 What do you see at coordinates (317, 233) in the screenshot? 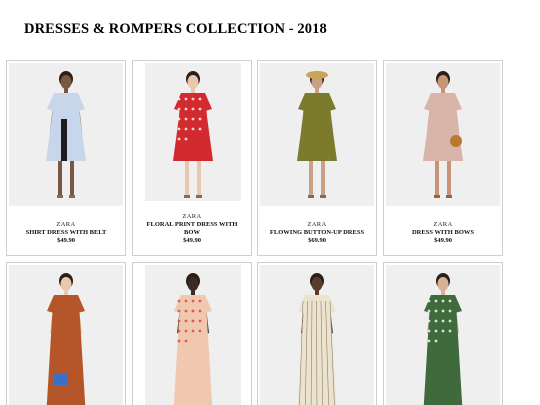
I see `product-name: FLOWING BUTTON-UP DRESS` at bounding box center [317, 233].